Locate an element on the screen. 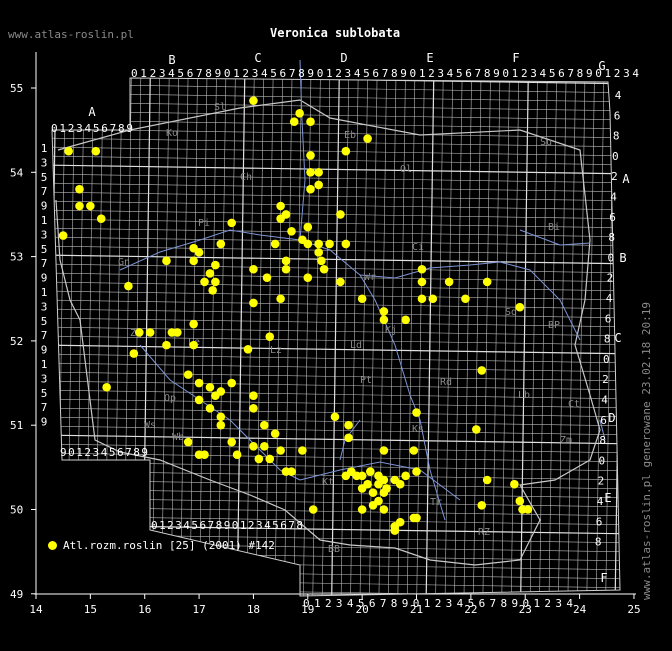 The image size is (672, 651). region-code-label: Ci is located at coordinates (418, 247).